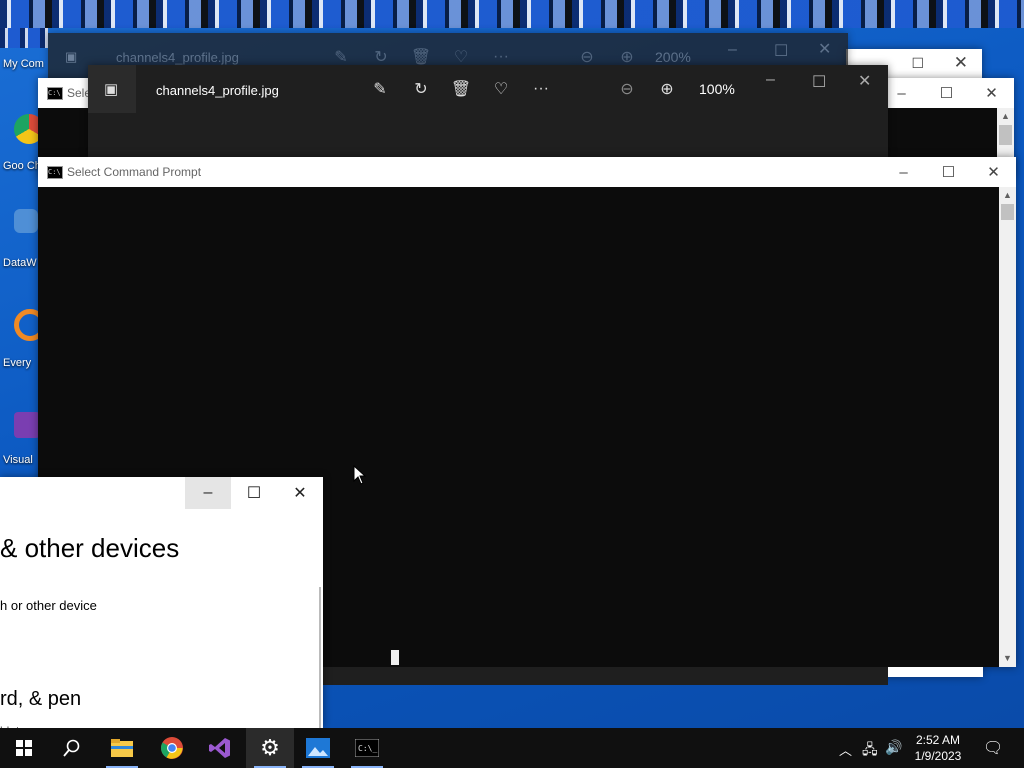 The image size is (1024, 768). I want to click on display-glitch-band, so click(512, 14).